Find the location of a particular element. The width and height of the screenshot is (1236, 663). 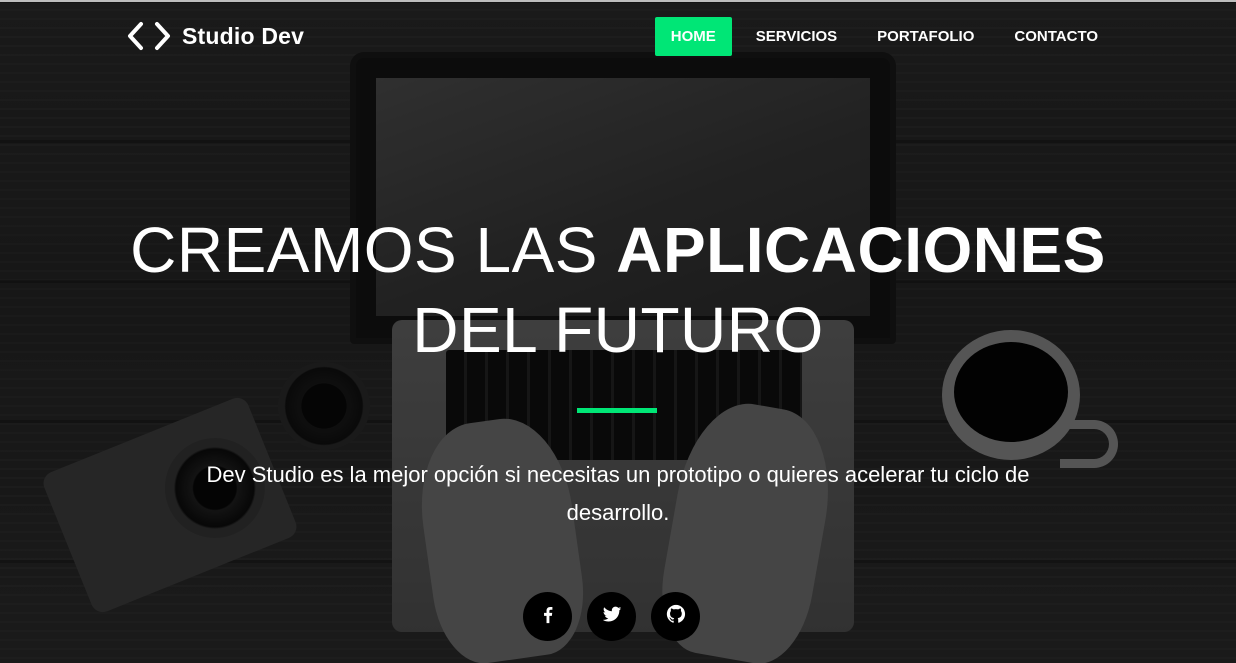

brand-name: Studio Dev is located at coordinates (243, 35).